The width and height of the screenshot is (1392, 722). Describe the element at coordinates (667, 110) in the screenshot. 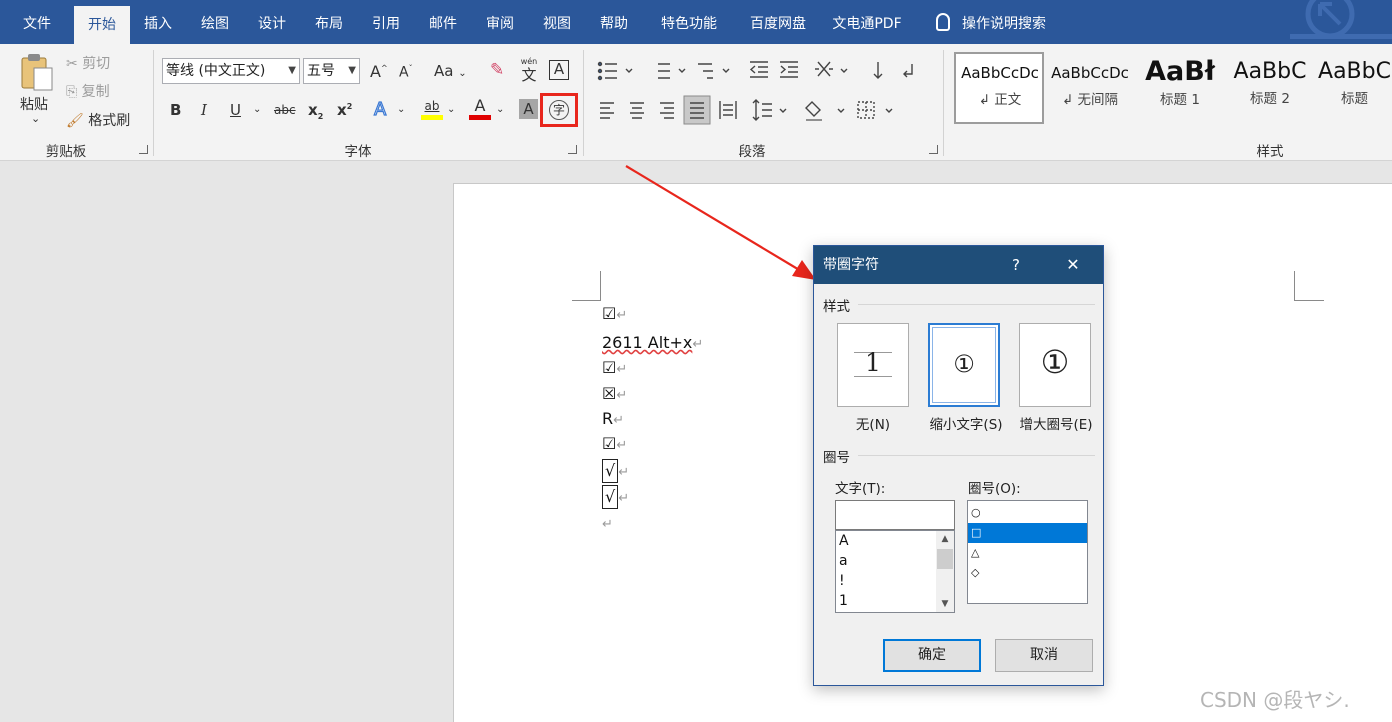

I see `align-right-icon` at that location.